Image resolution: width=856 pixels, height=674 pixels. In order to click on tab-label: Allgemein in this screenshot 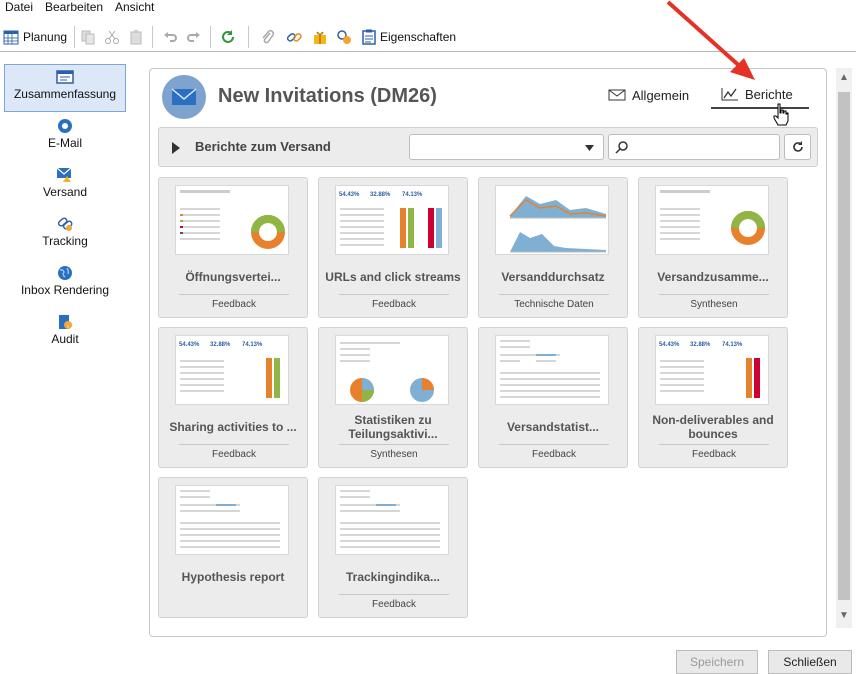, I will do `click(661, 95)`.